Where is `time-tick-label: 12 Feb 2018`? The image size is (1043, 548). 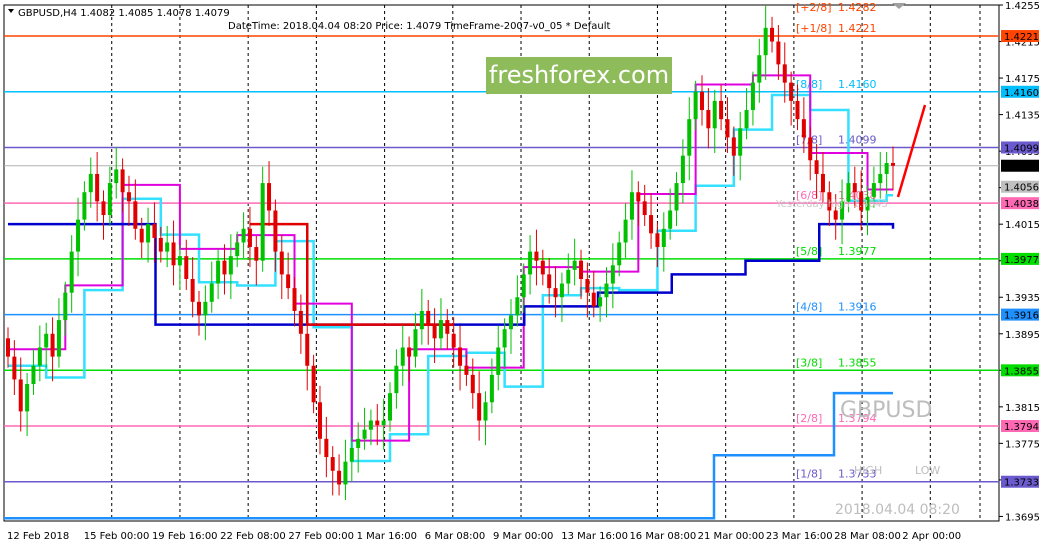 time-tick-label: 12 Feb 2018 is located at coordinates (38, 536).